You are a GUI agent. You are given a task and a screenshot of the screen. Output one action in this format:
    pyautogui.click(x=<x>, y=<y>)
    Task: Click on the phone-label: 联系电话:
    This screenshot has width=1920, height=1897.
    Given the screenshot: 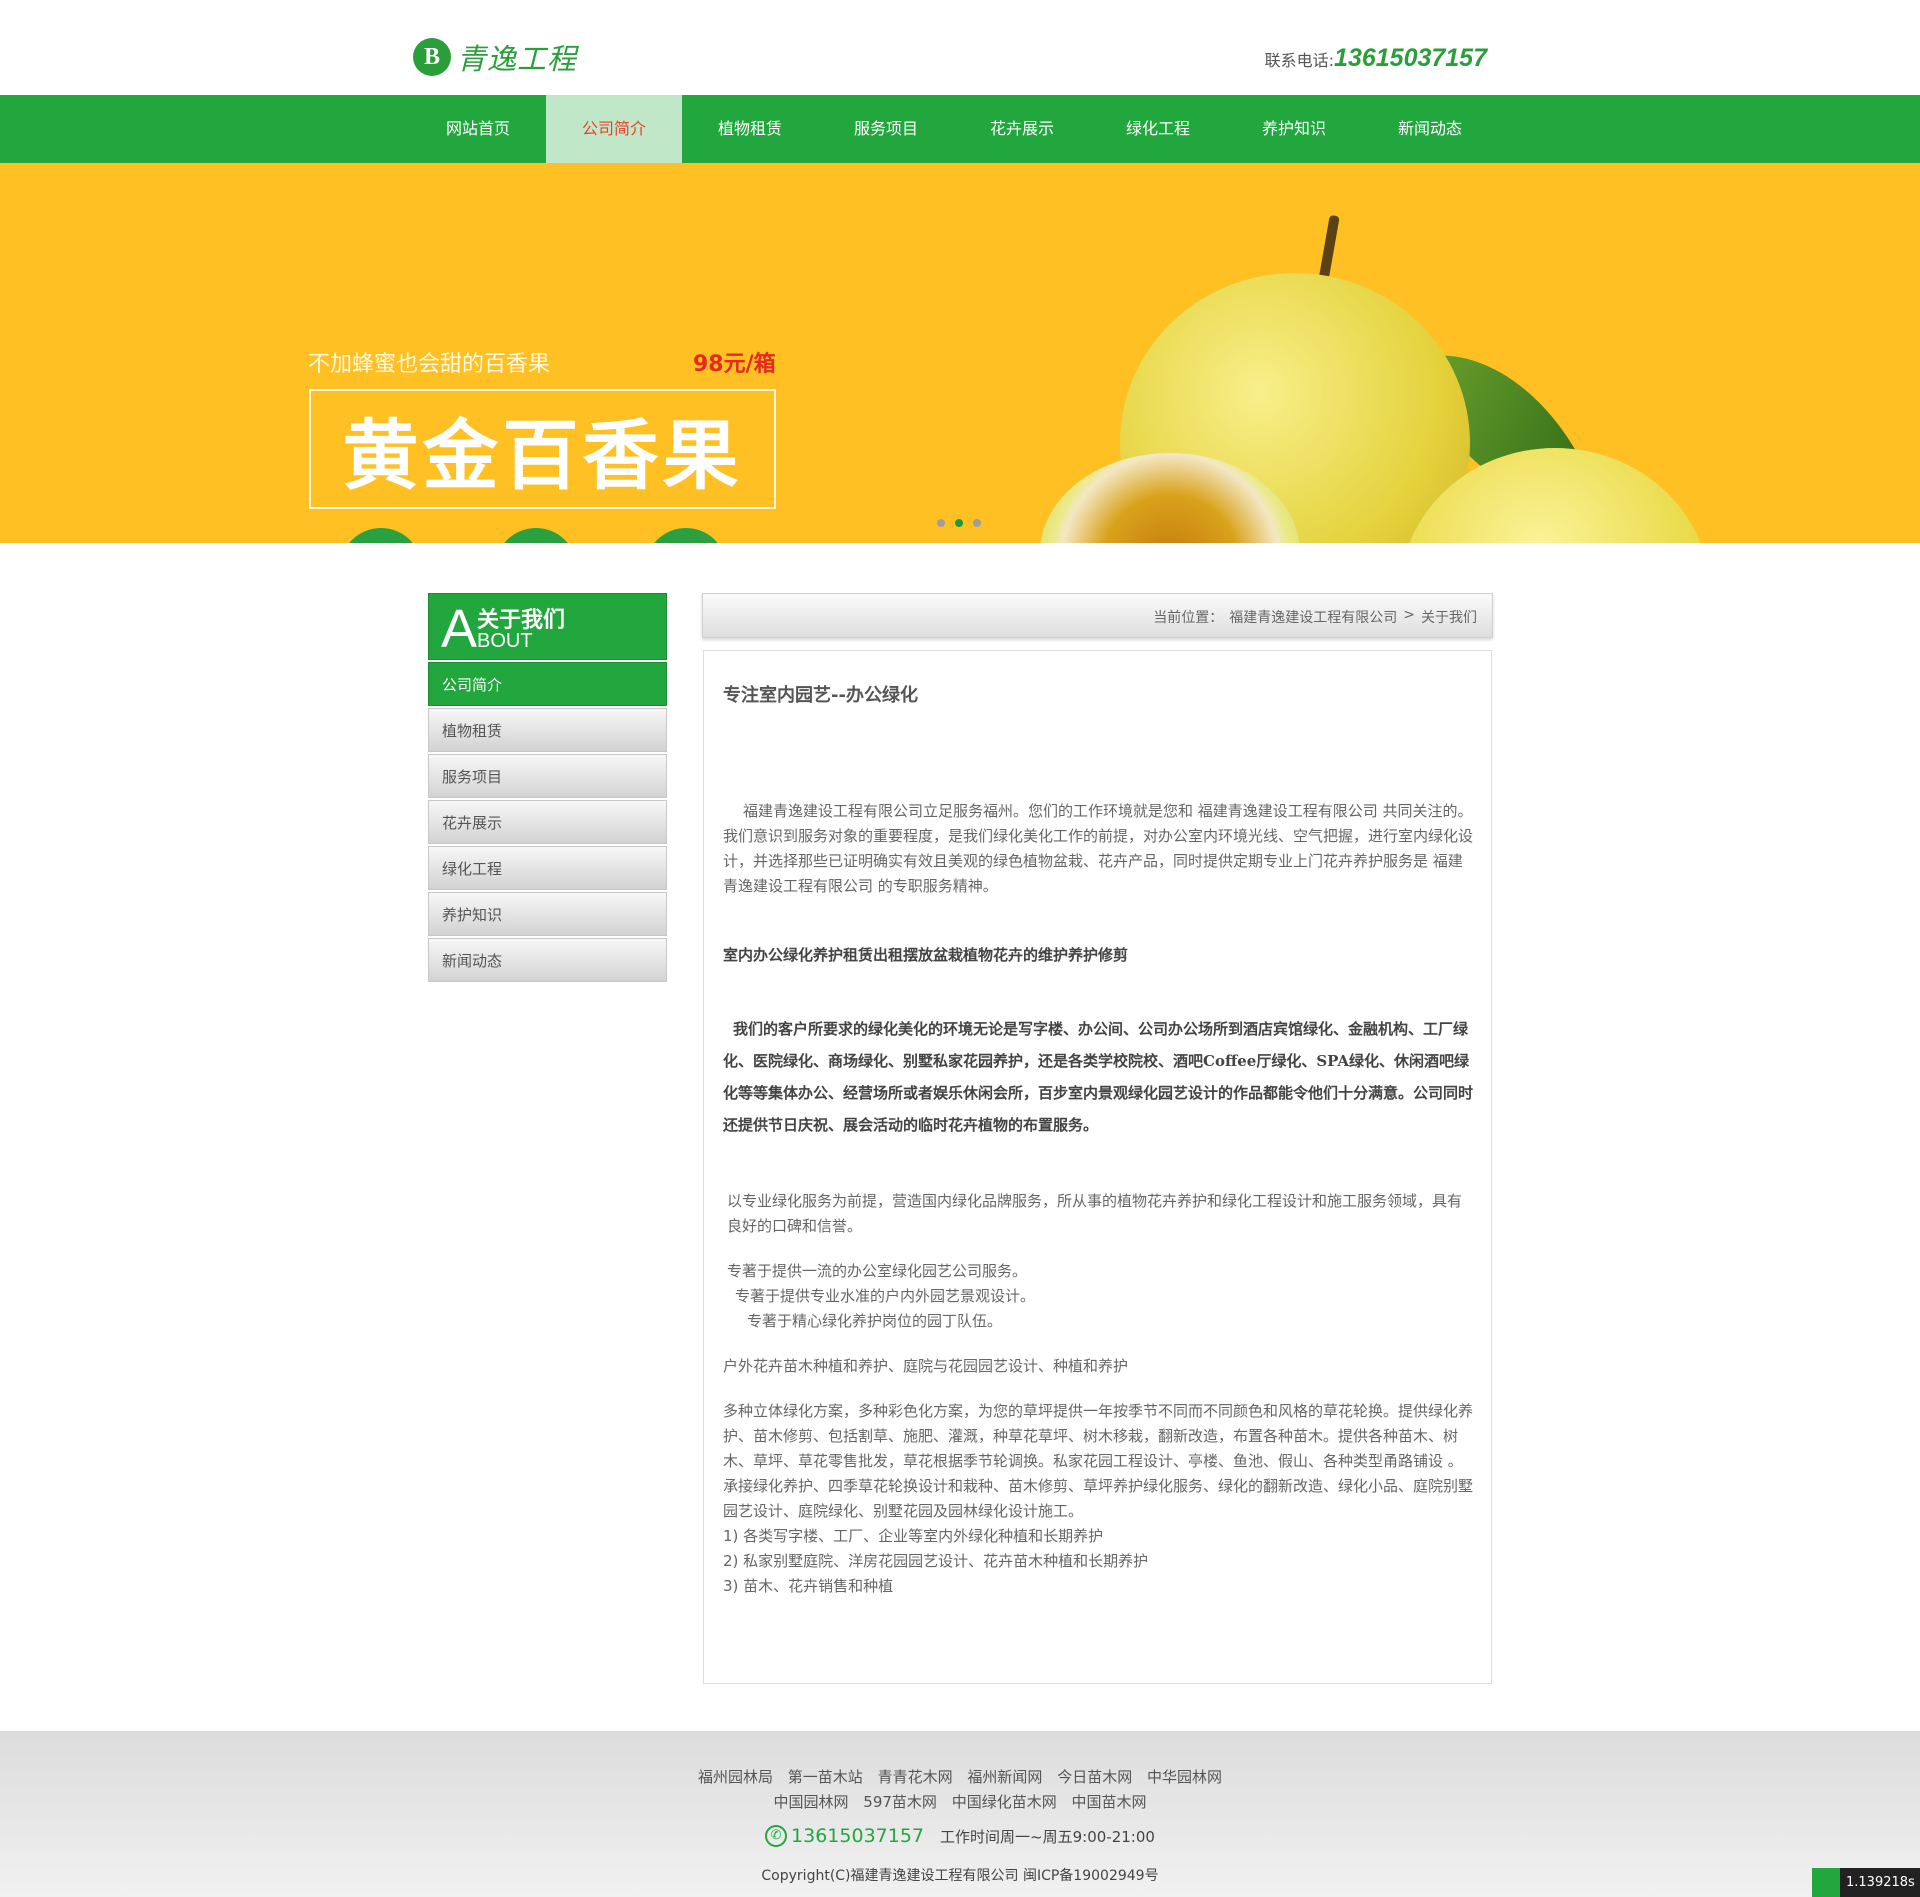 What is the action you would take?
    pyautogui.click(x=1299, y=60)
    